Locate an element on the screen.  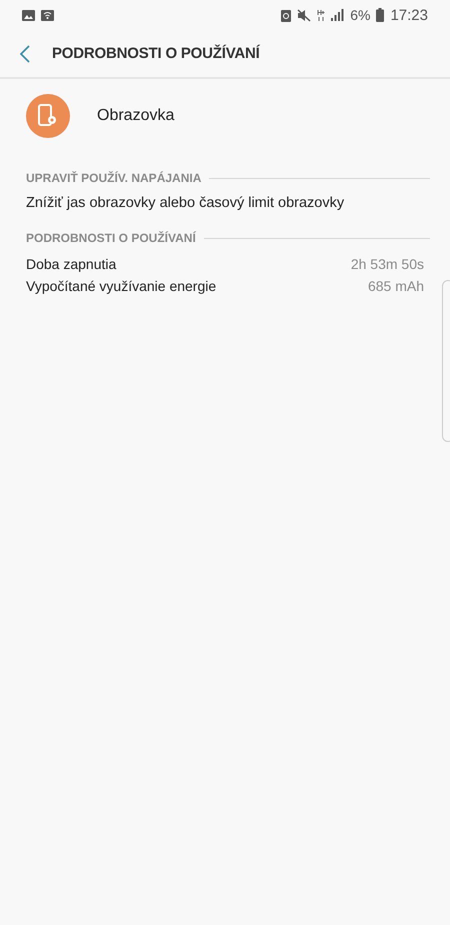
clock: 17:23 is located at coordinates (409, 15).